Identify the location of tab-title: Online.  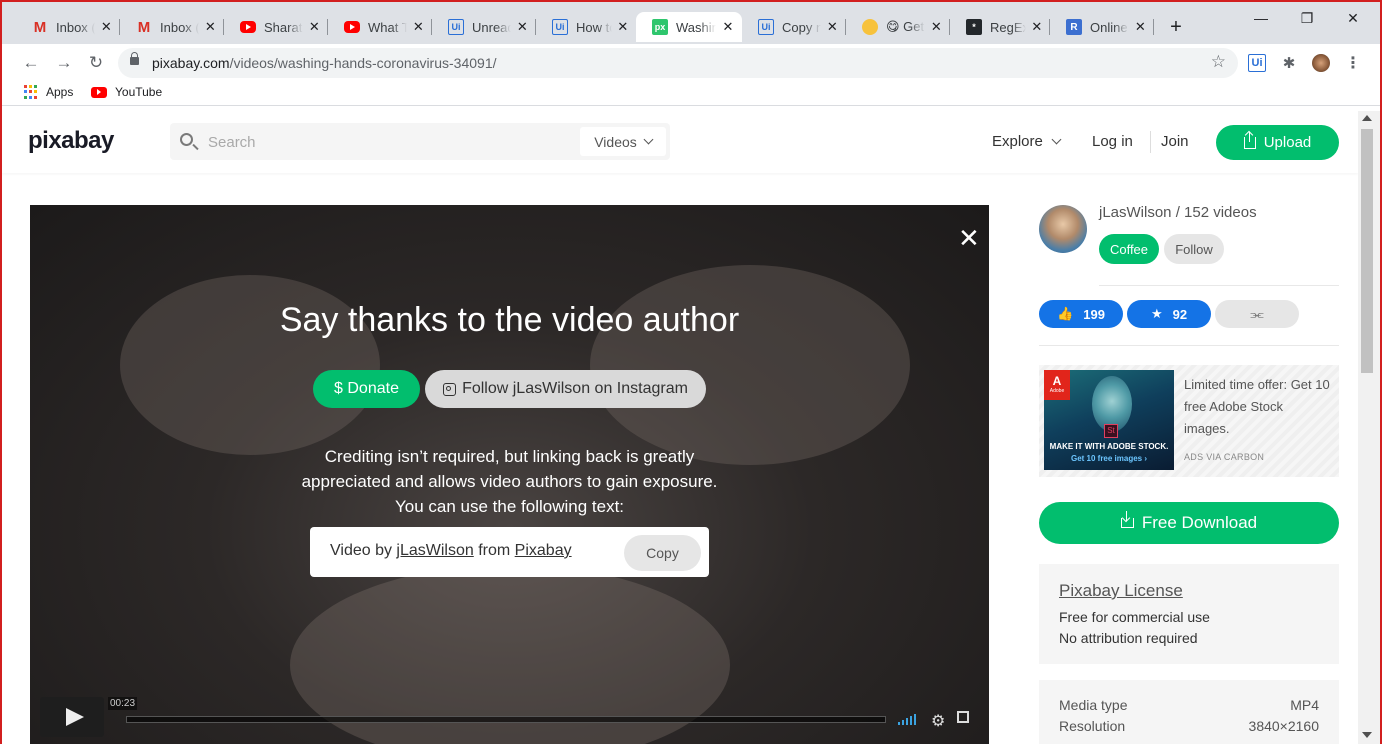
(1109, 27).